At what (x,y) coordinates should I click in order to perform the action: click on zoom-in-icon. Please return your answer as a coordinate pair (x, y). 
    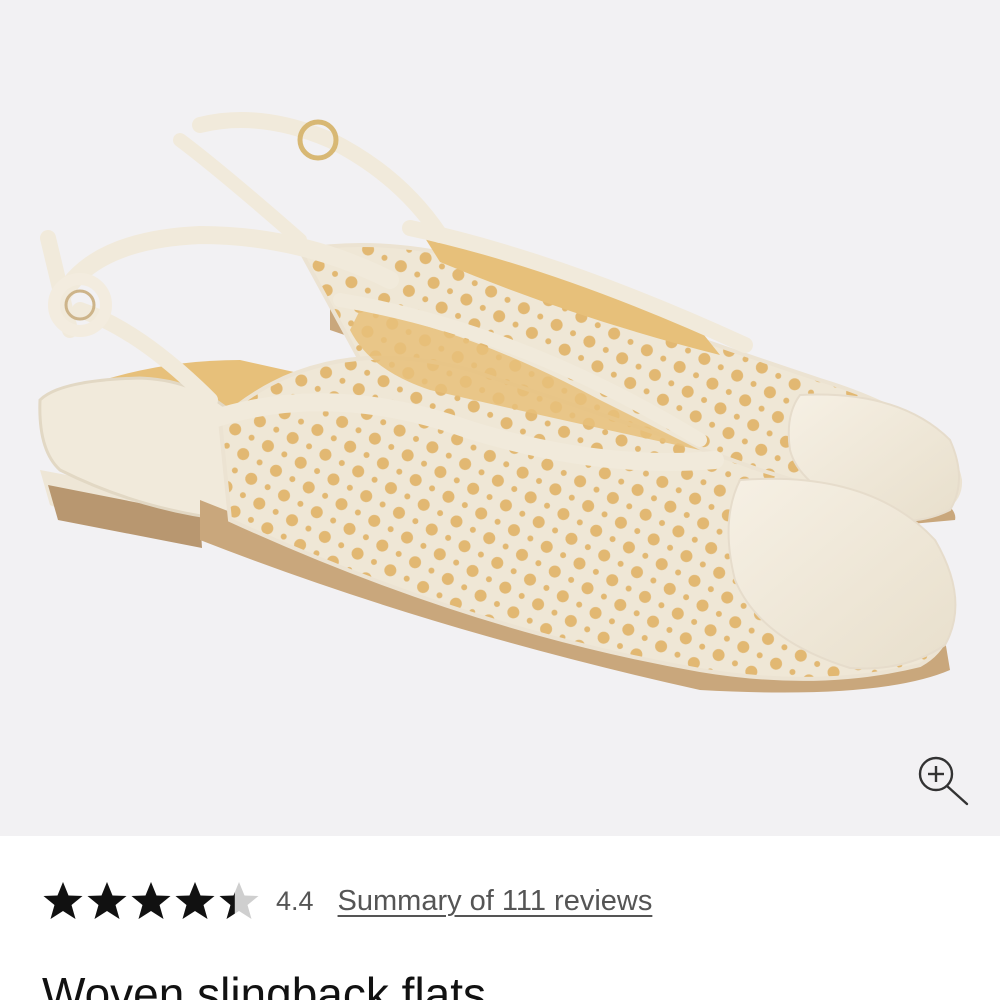
    Looking at the image, I should click on (943, 781).